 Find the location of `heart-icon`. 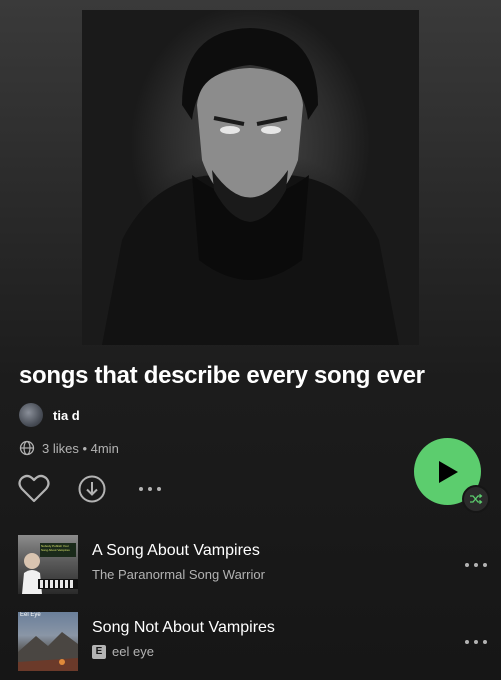

heart-icon is located at coordinates (34, 489).